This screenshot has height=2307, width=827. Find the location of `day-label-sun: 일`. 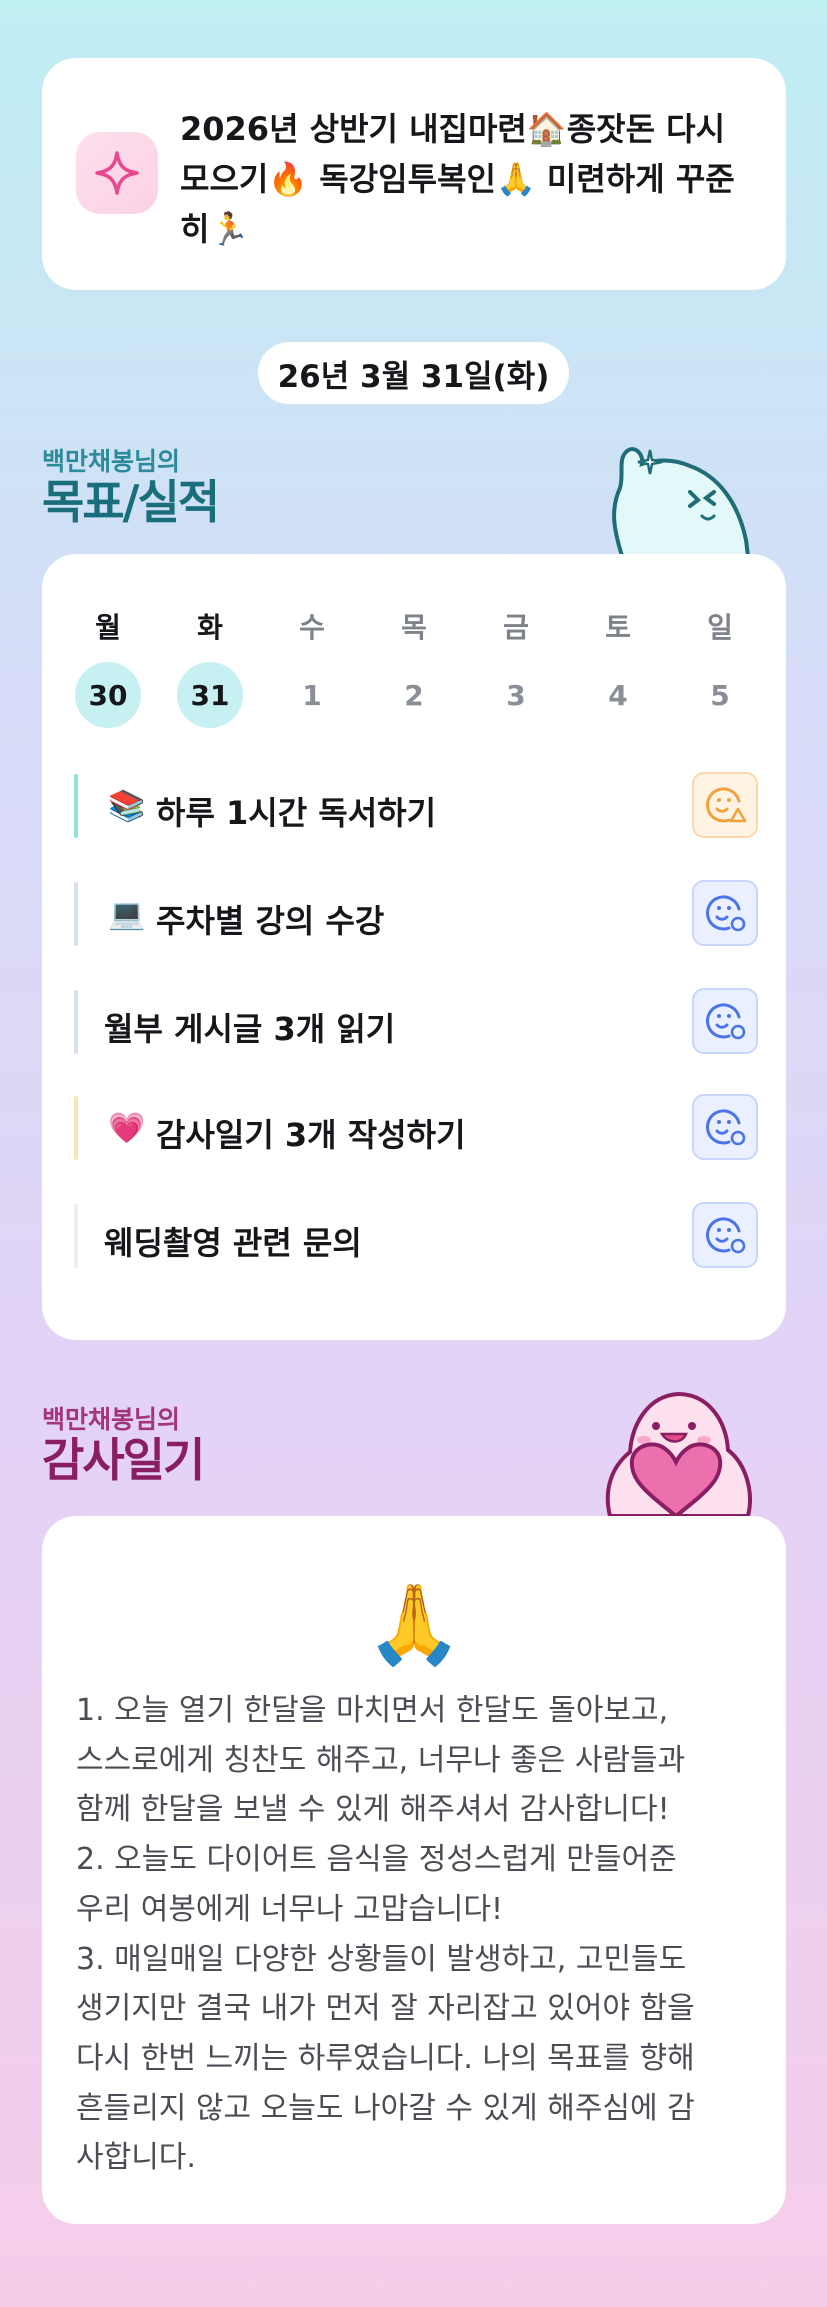

day-label-sun: 일 is located at coordinates (720, 627).